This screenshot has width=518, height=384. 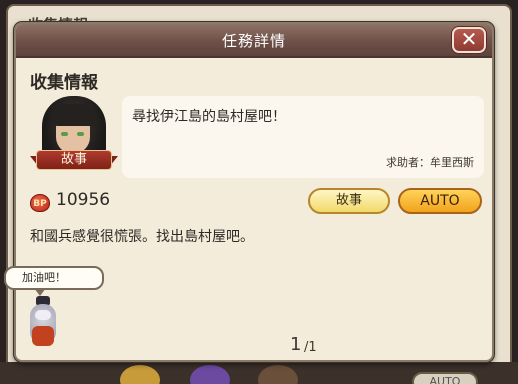 What do you see at coordinates (43, 315) in the screenshot?
I see `mascot-face` at bounding box center [43, 315].